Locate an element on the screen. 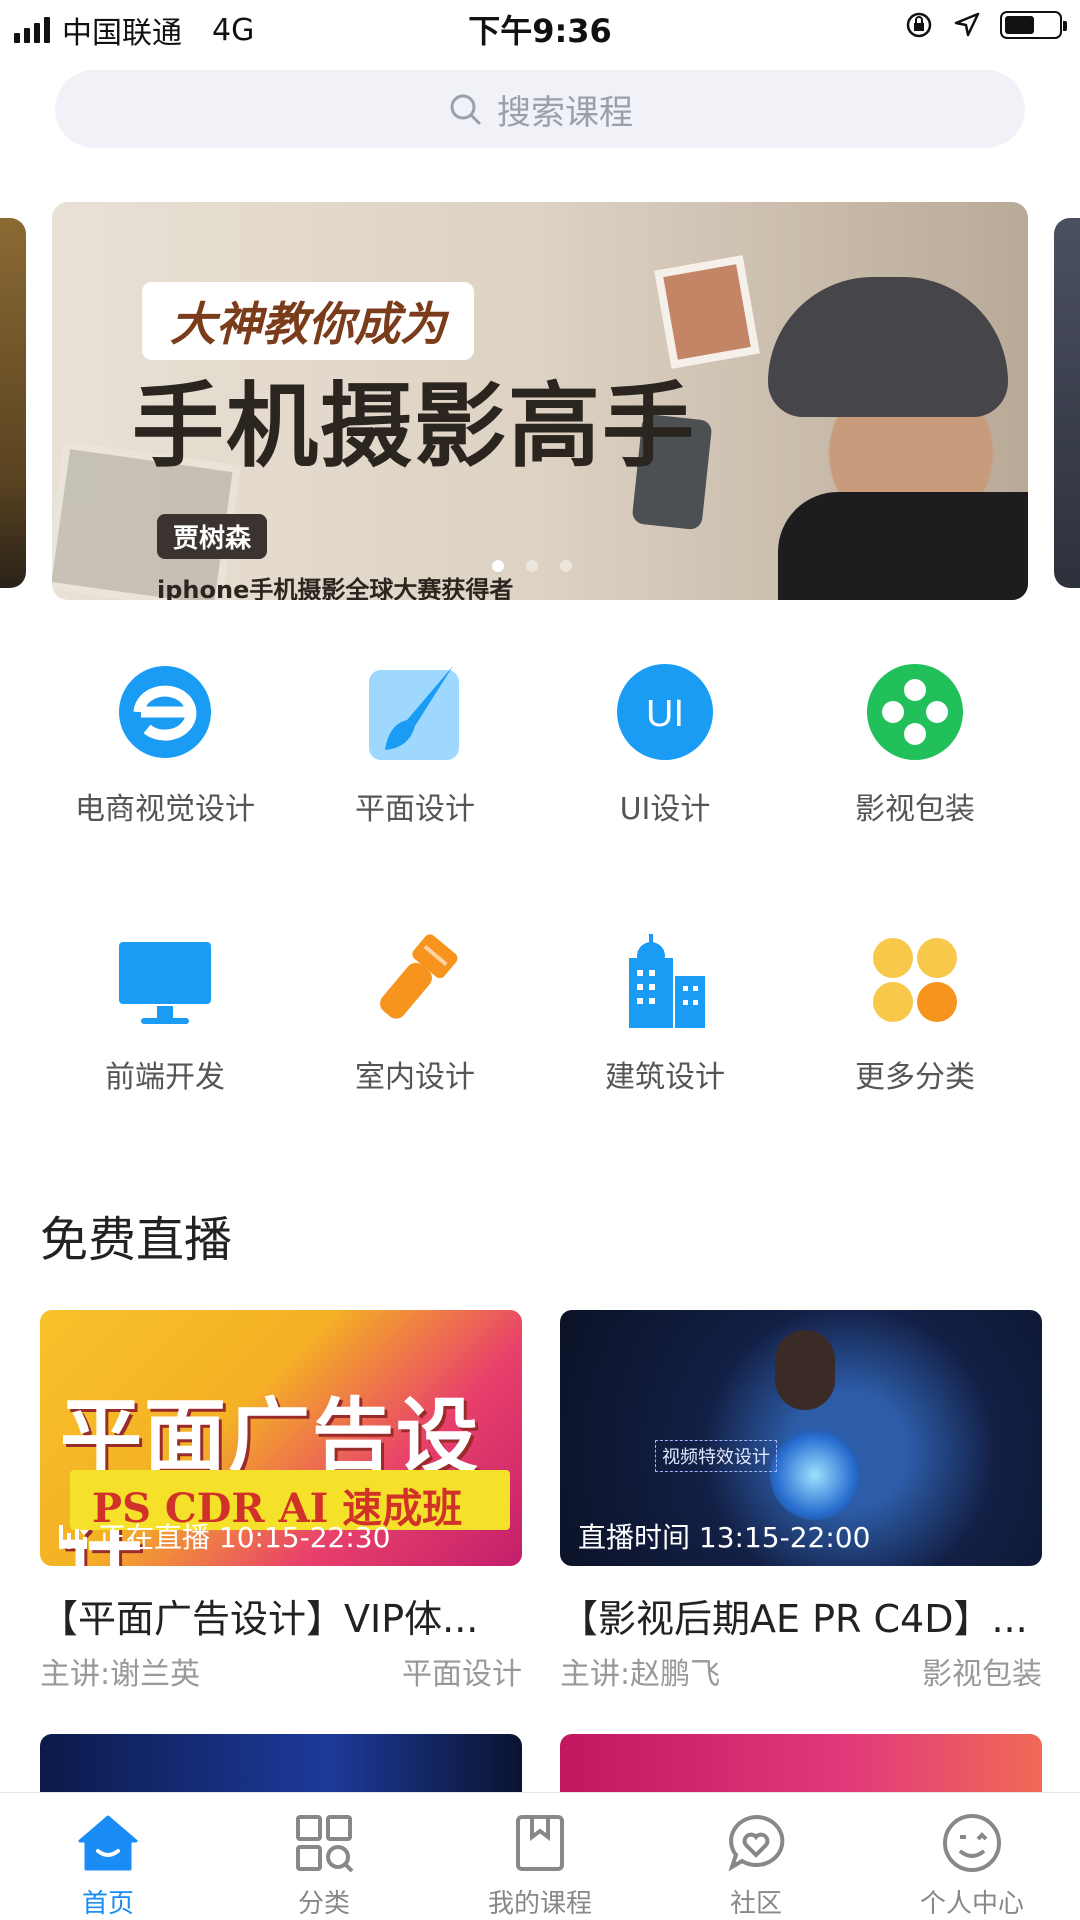 The width and height of the screenshot is (1080, 1920). search-bar: 搜索课程 is located at coordinates (540, 109).